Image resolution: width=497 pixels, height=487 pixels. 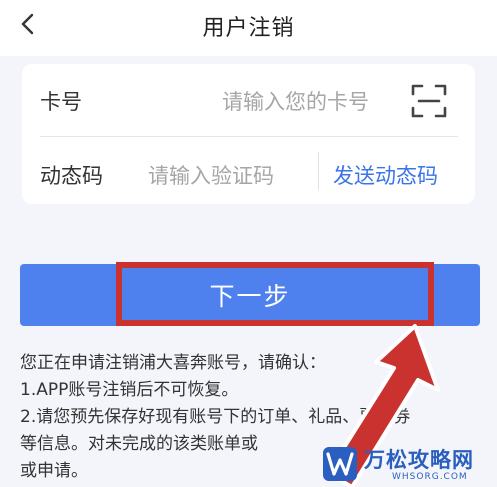 What do you see at coordinates (215, 417) in the screenshot?
I see `notice-line: 2.请您预先保存好现有账号下的订单、礼品、票、券` at bounding box center [215, 417].